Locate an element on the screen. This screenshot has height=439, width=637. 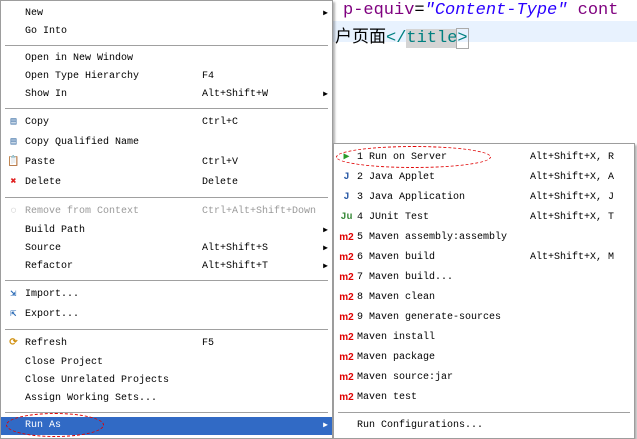
menu-item-label: 4 JUnit Test is located at coordinates (393, 217).